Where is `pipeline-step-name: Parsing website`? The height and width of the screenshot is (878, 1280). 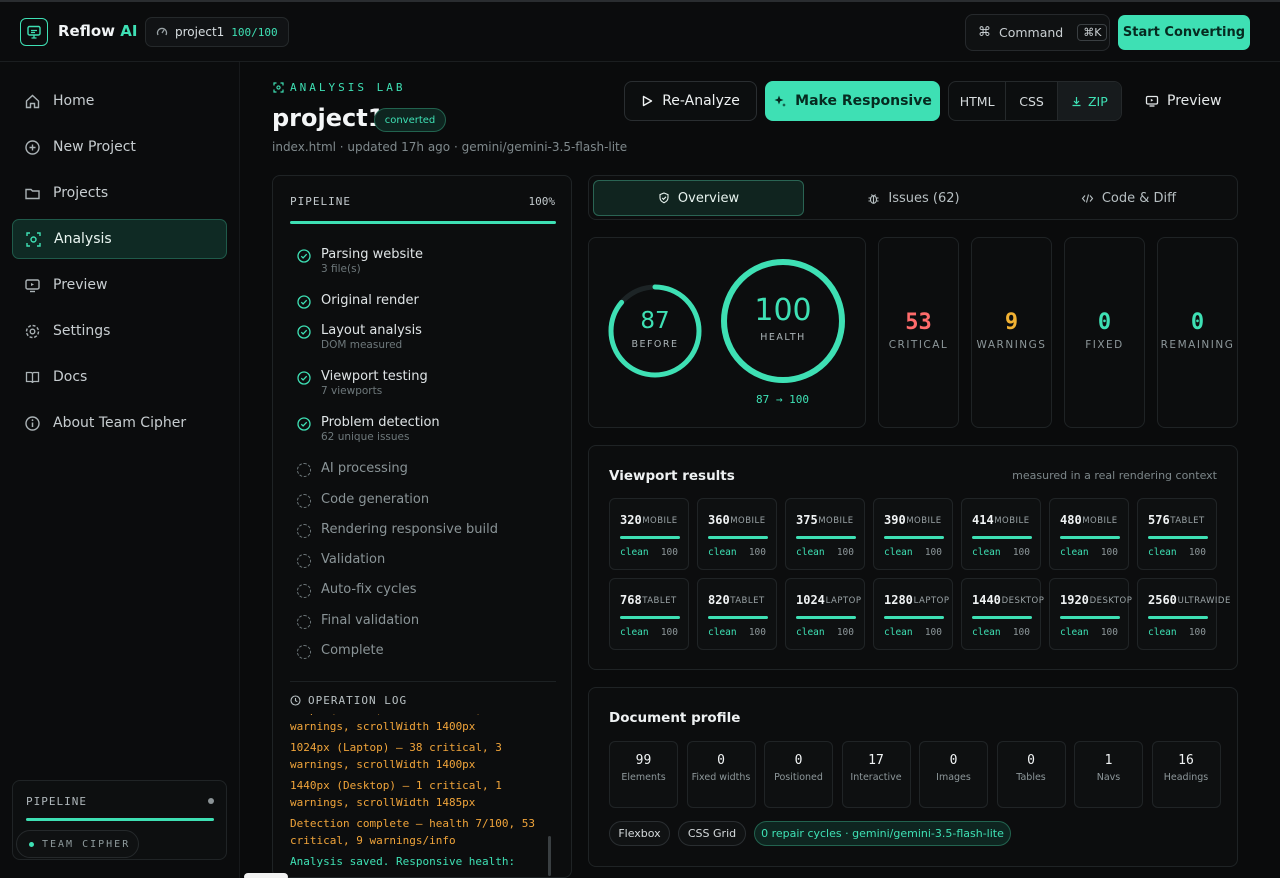 pipeline-step-name: Parsing website is located at coordinates (372, 254).